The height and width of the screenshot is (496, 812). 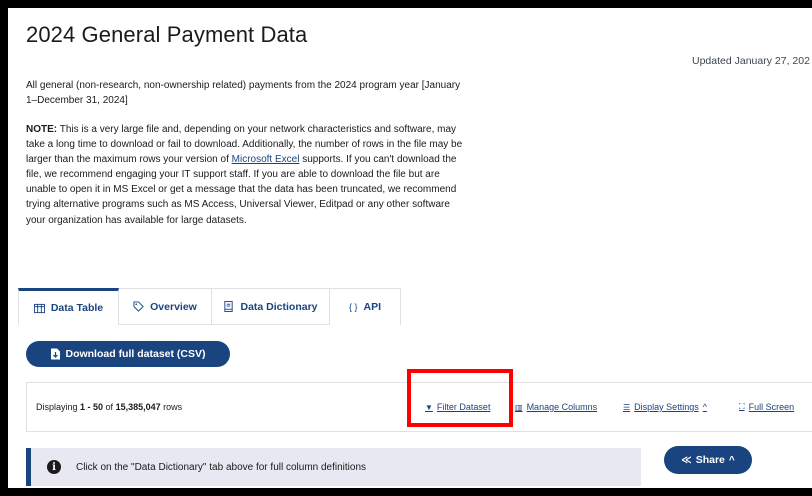 What do you see at coordinates (173, 306) in the screenshot?
I see `tab-label: Overview` at bounding box center [173, 306].